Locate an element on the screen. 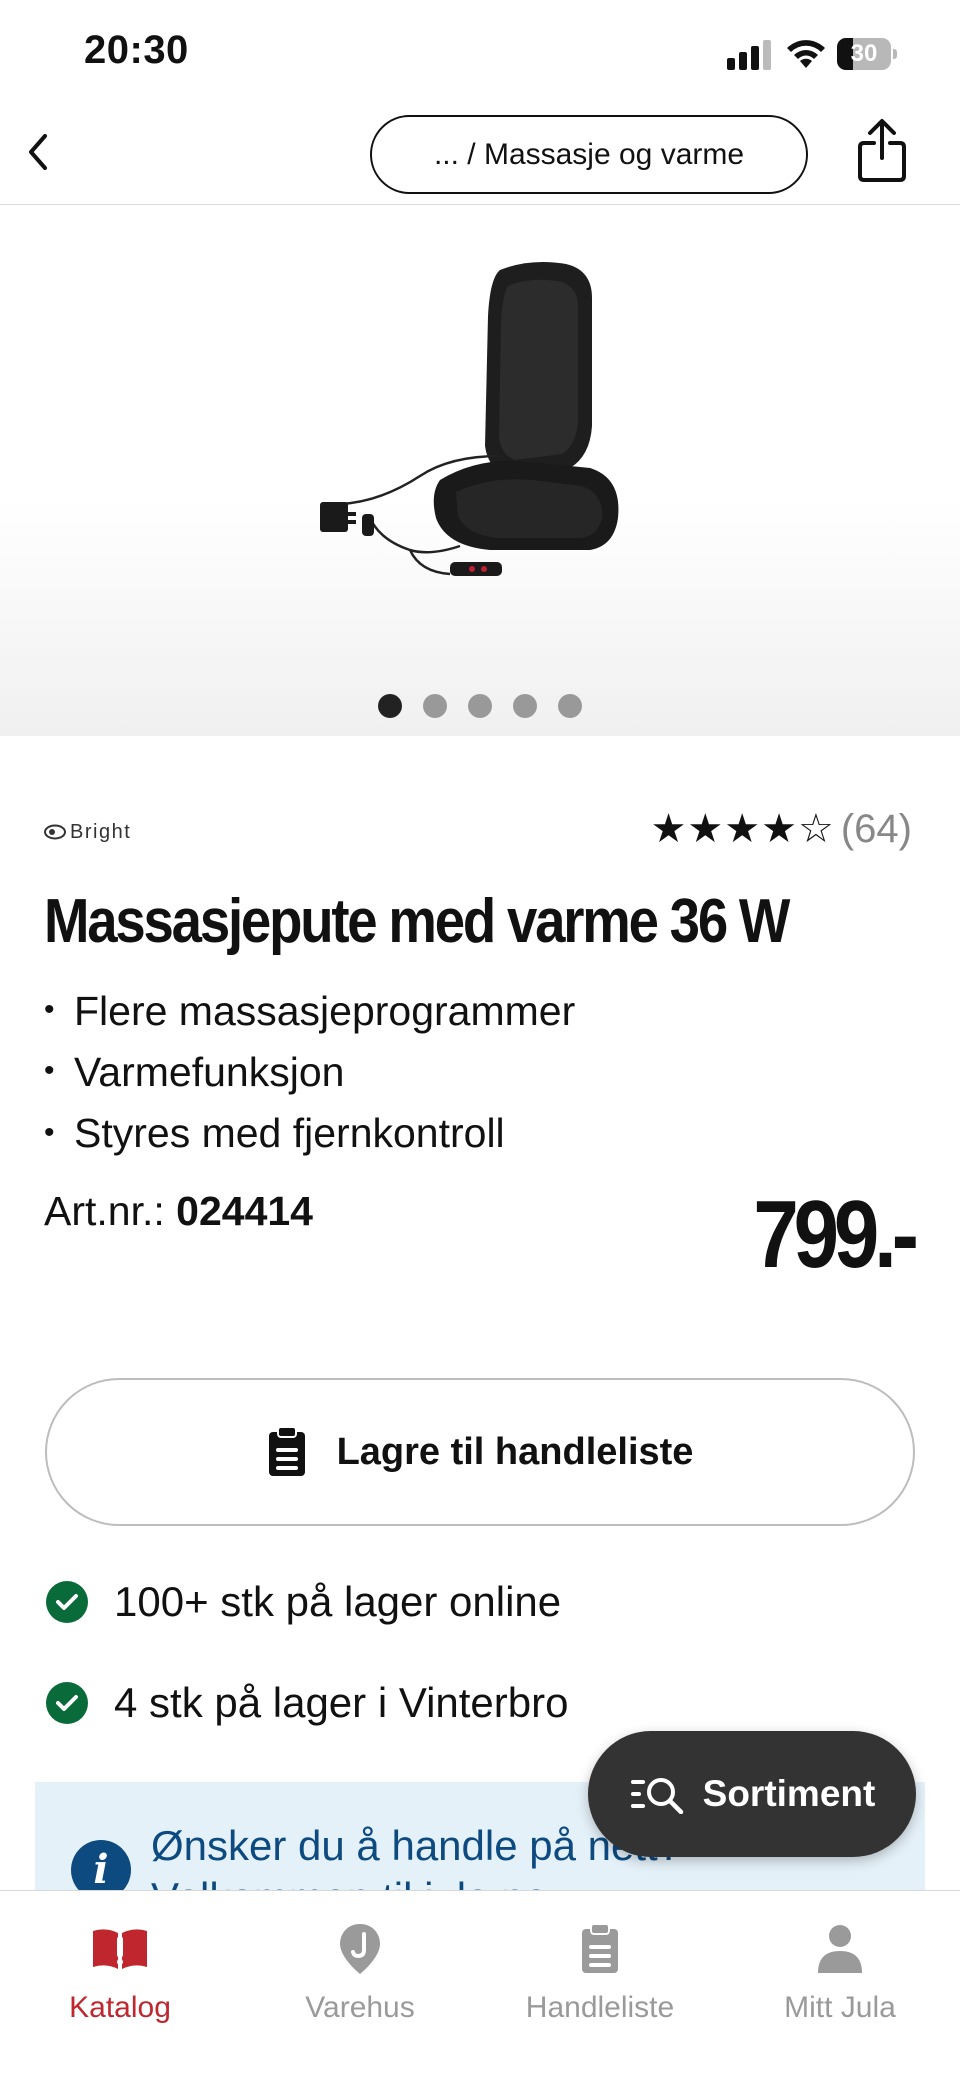  chevron-left-icon is located at coordinates (38, 152).